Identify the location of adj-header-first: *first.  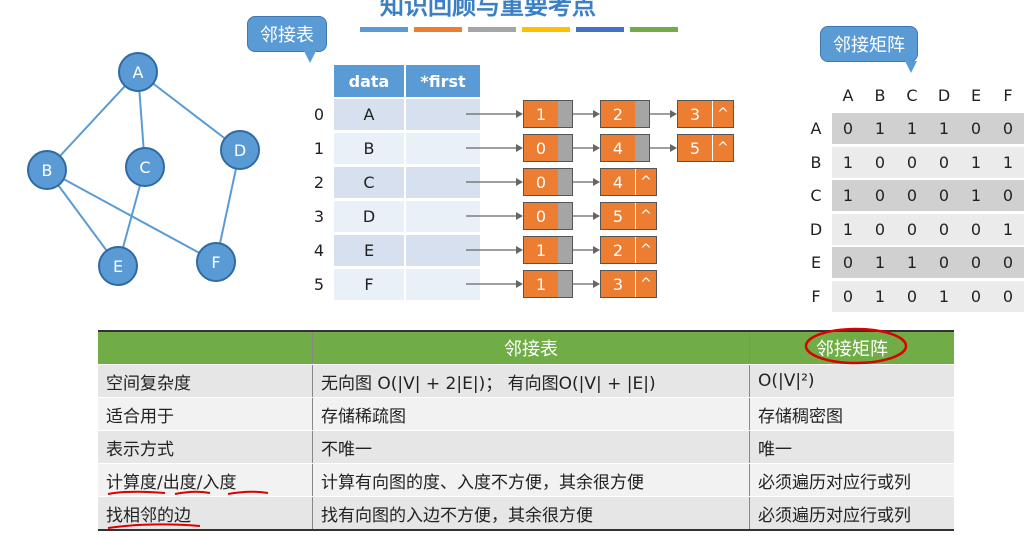
(443, 81).